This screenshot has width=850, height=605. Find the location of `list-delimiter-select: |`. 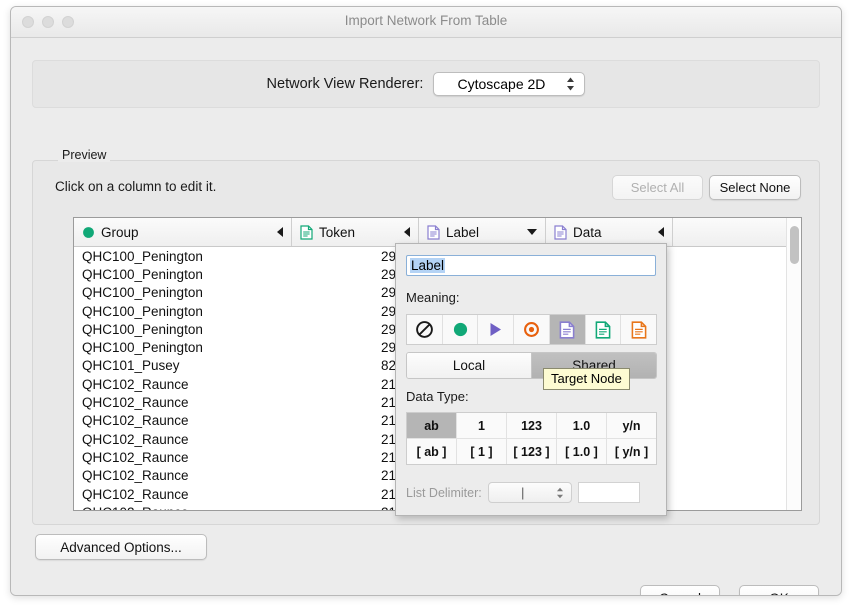

list-delimiter-select: | is located at coordinates (529, 492).